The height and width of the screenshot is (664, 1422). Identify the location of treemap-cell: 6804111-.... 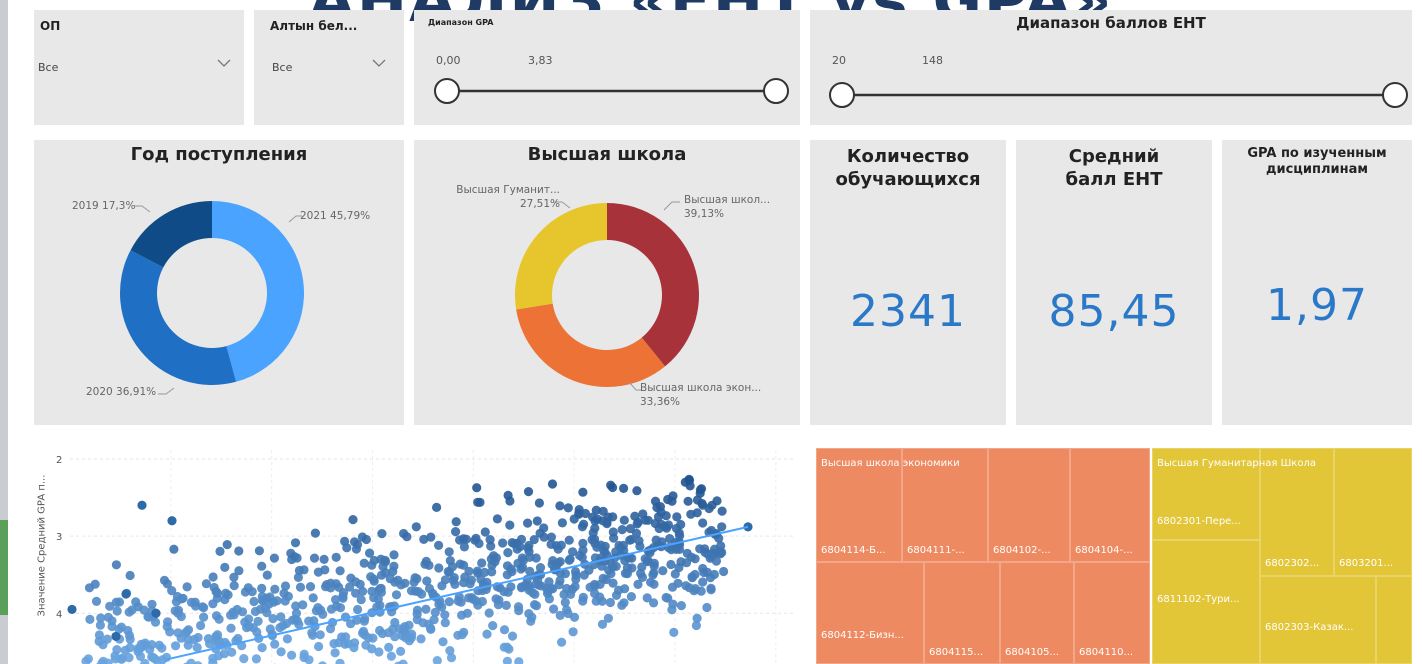
(945, 505).